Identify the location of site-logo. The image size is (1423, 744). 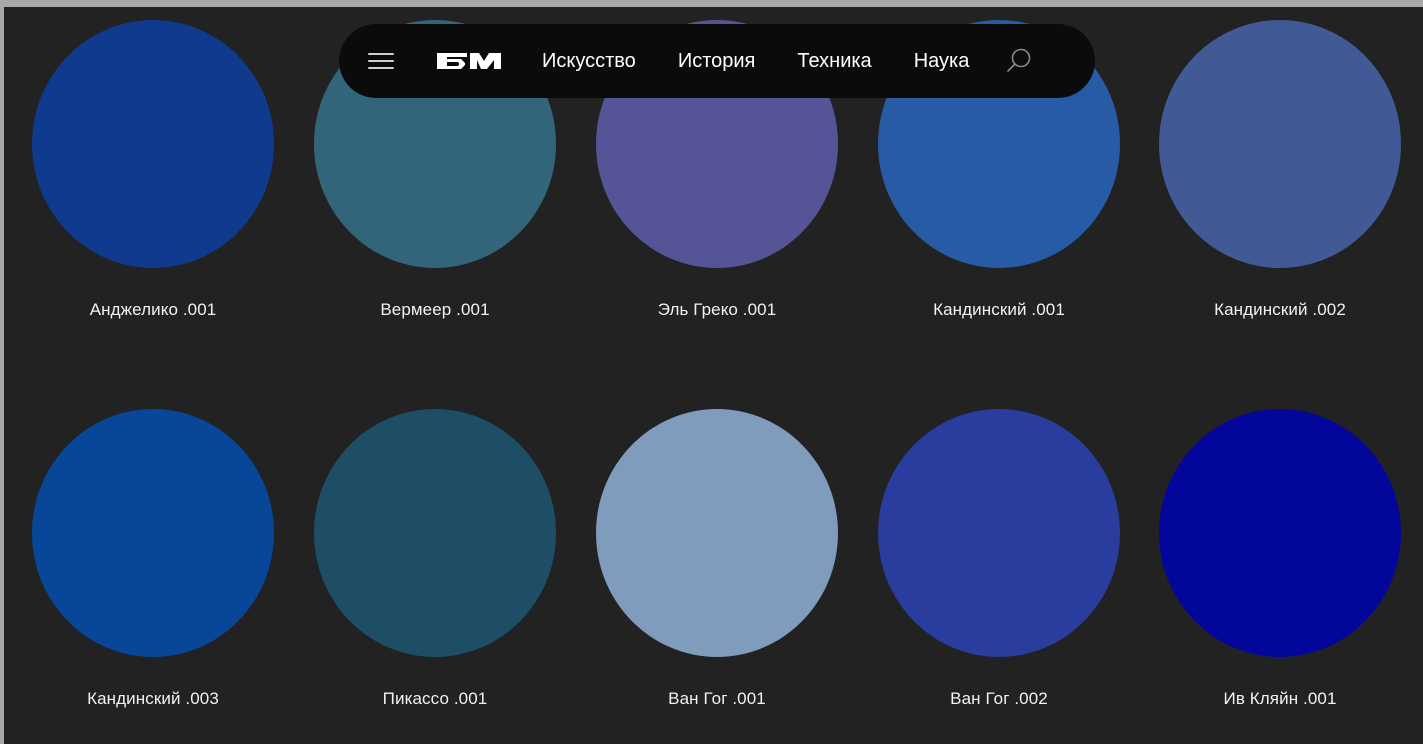
(469, 61).